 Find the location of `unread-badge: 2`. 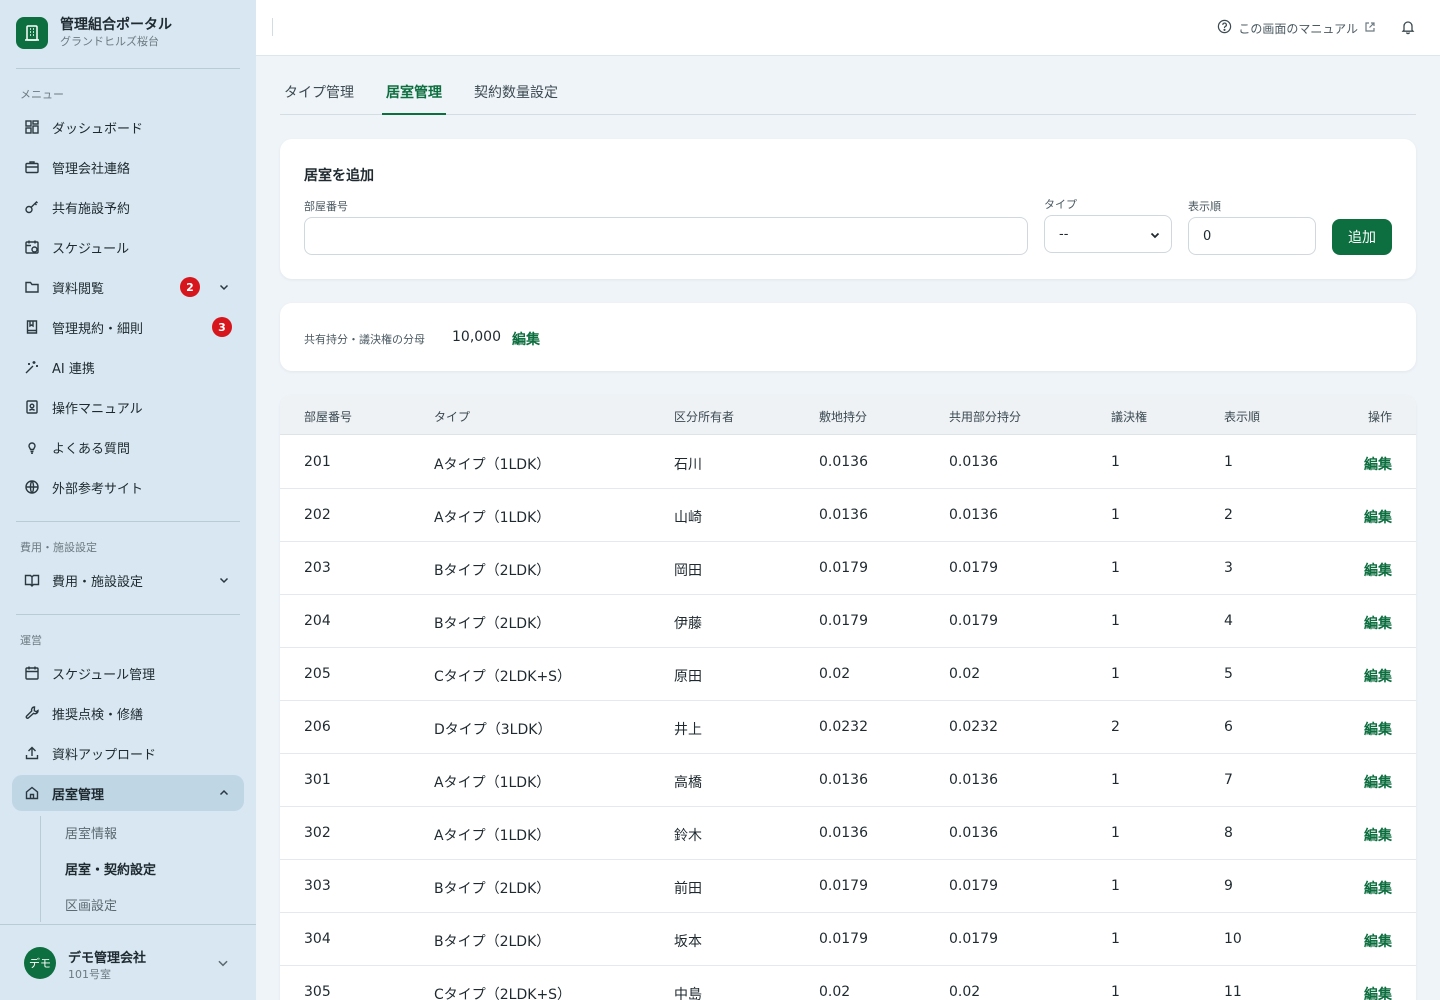

unread-badge: 2 is located at coordinates (190, 287).